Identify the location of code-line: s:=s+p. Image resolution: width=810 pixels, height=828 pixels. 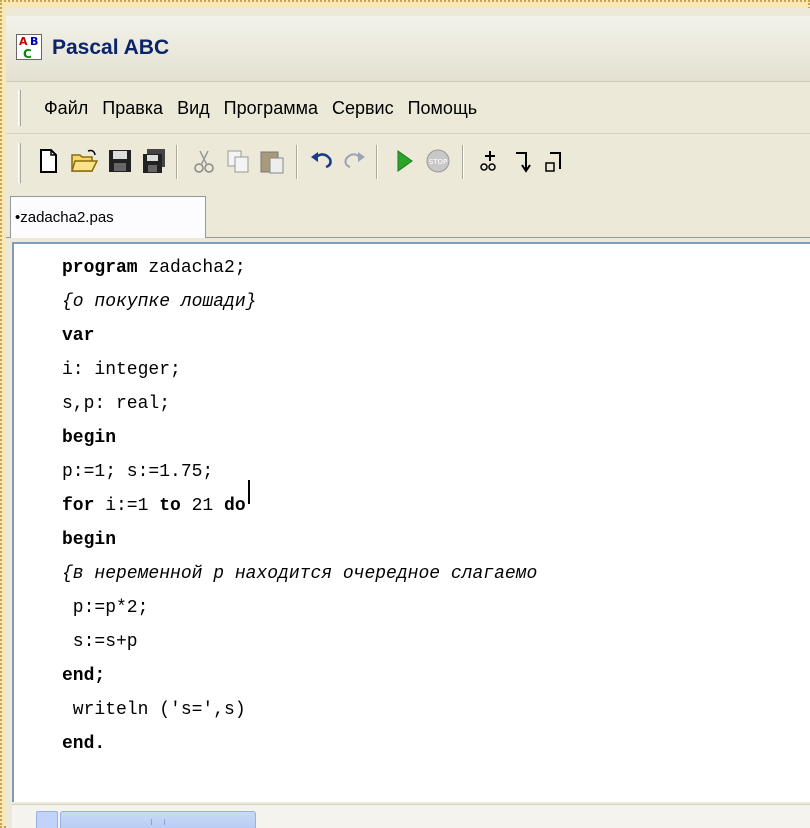
(100, 642).